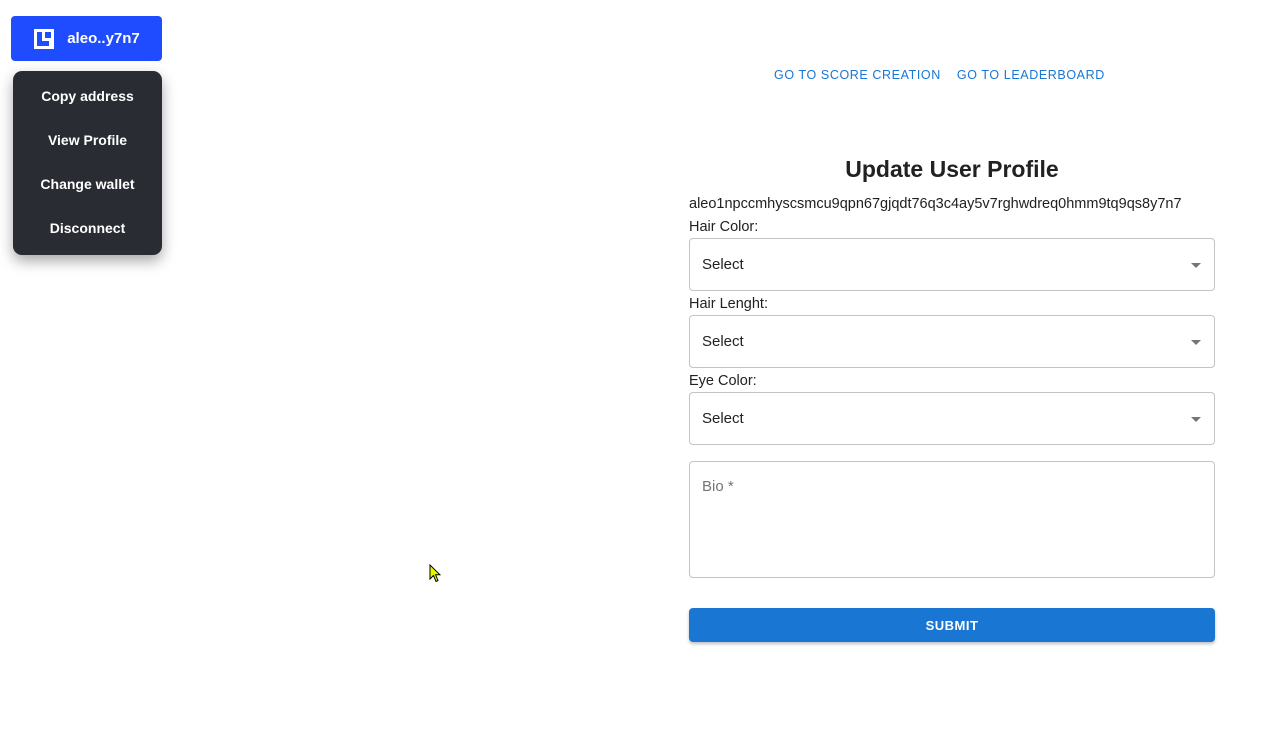  I want to click on hair-length-label: Hair Lenght:, so click(728, 304).